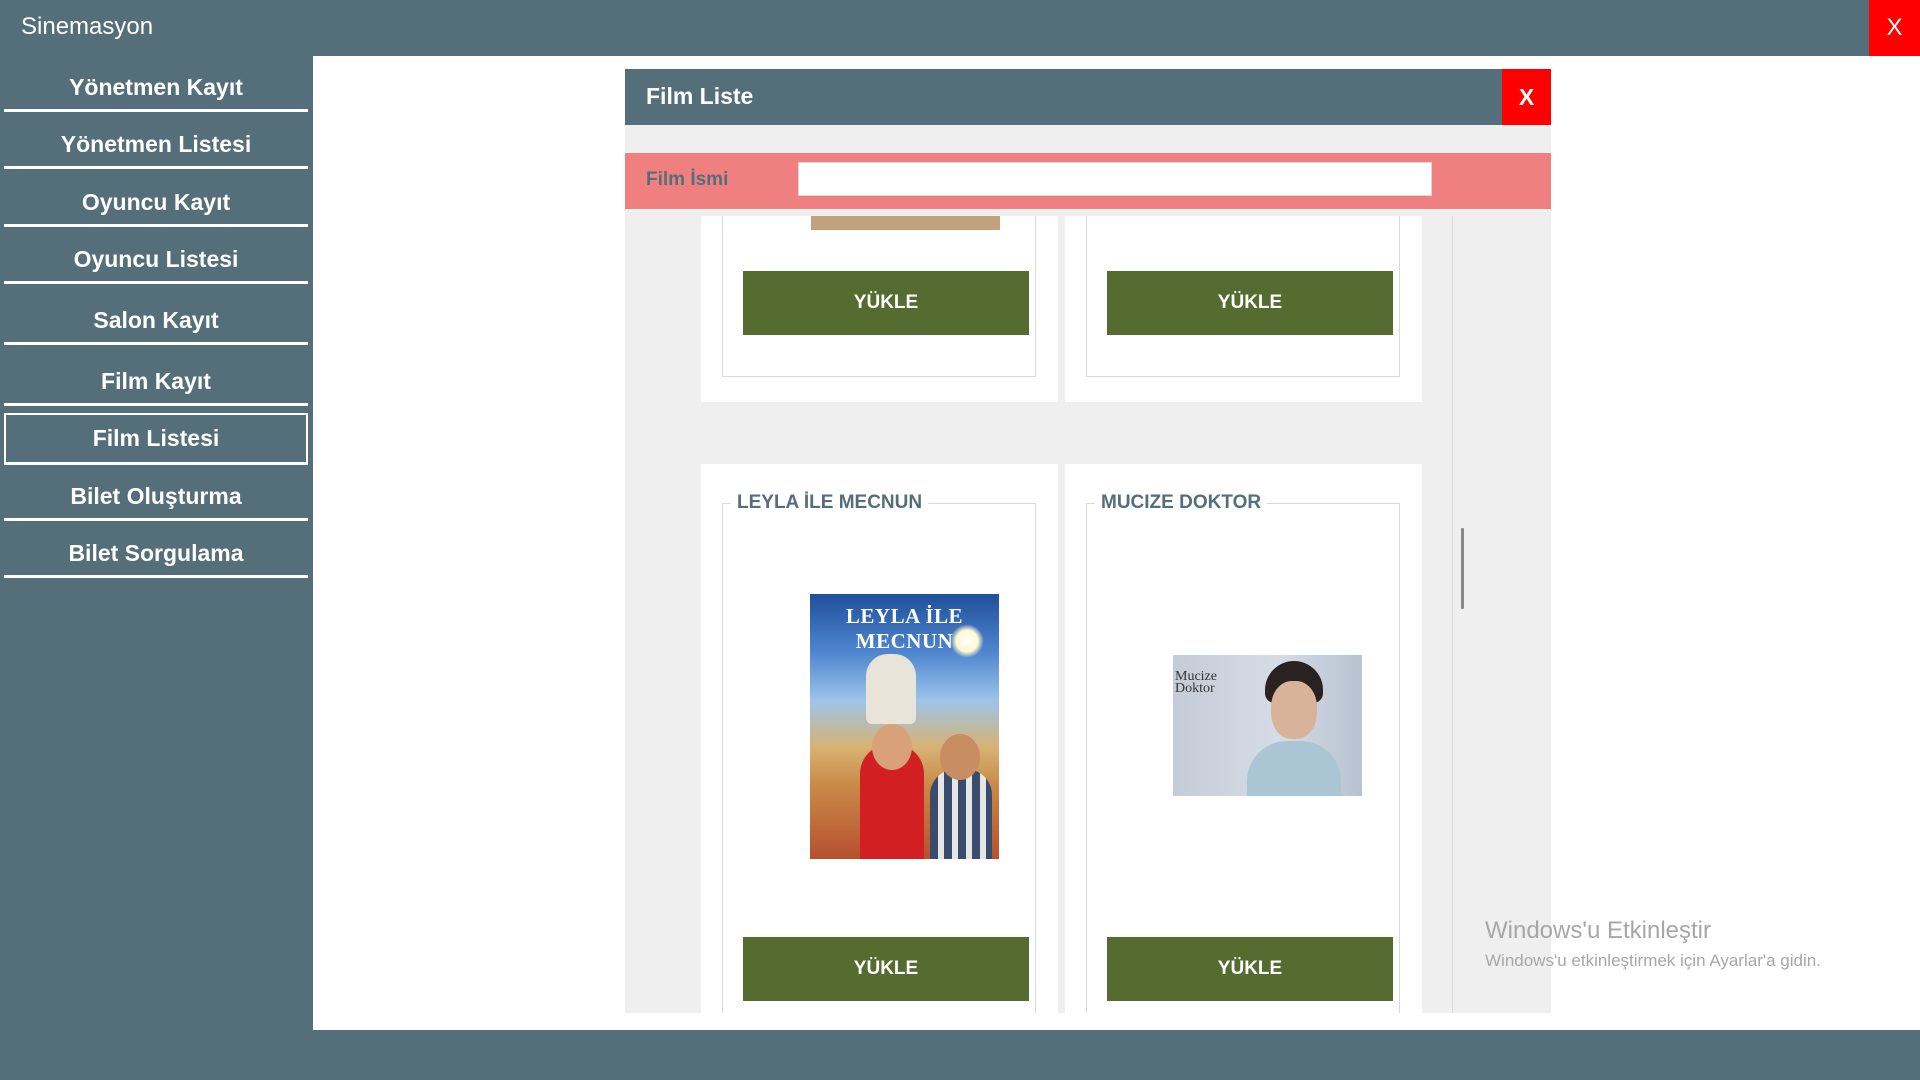 This screenshot has height=1080, width=1920. What do you see at coordinates (1196, 682) in the screenshot?
I see `poster-title-text: Mucize Doktor` at bounding box center [1196, 682].